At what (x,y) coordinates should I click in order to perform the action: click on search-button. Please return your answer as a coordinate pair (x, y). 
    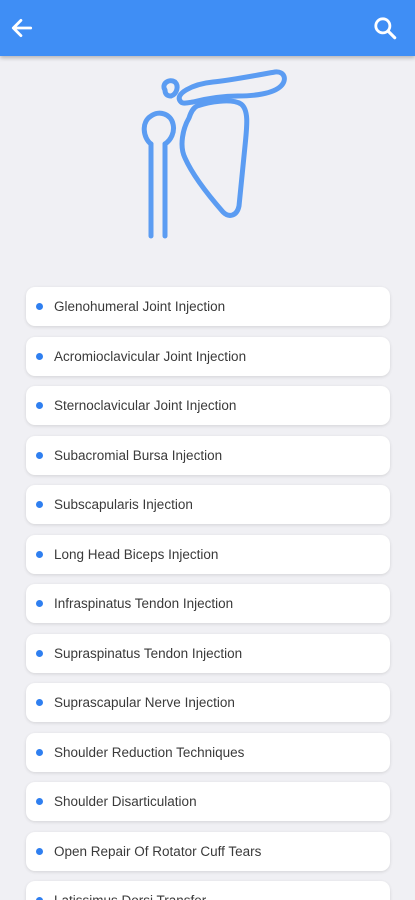
    Looking at the image, I should click on (385, 28).